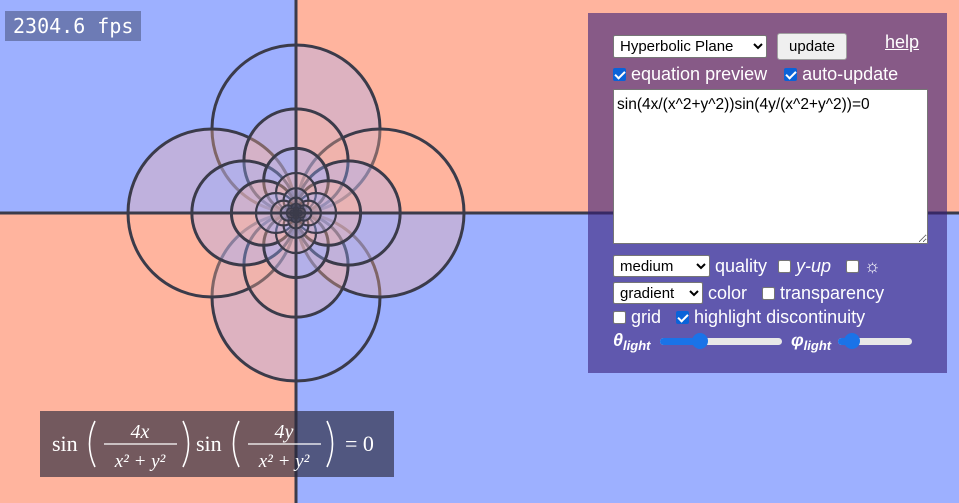 Image resolution: width=959 pixels, height=503 pixels. What do you see at coordinates (875, 341) in the screenshot?
I see `phi-light-slider` at bounding box center [875, 341].